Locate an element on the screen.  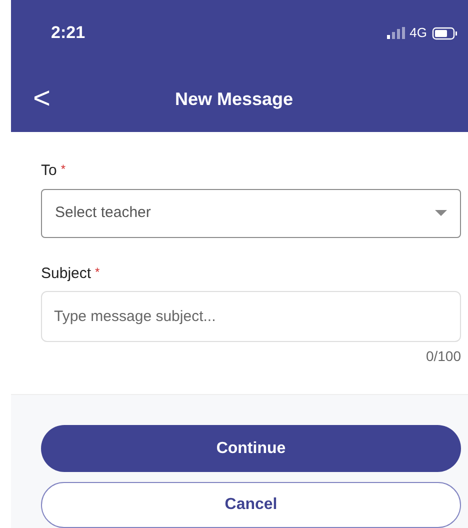
character-counter: 0/100 is located at coordinates (443, 356).